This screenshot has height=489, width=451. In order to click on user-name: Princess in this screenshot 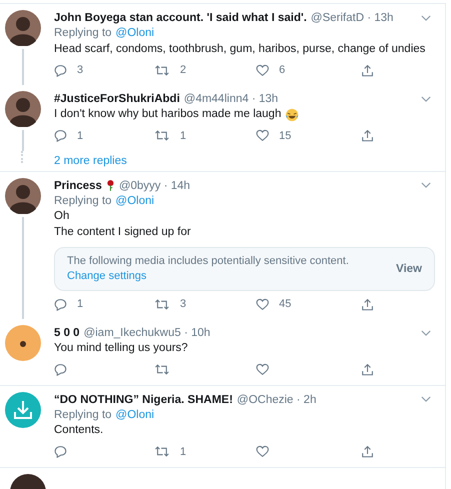, I will do `click(78, 186)`.